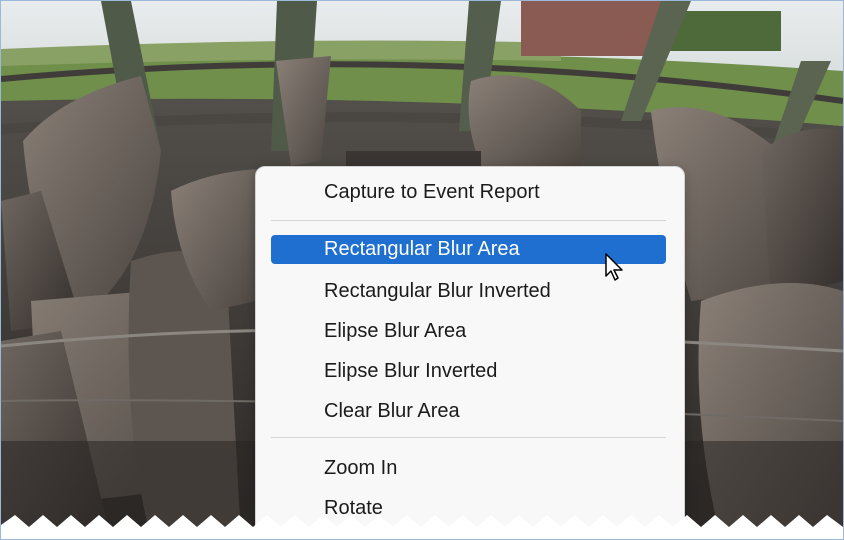  I want to click on menu-item-clear-blur-area: Clear Blur Area, so click(392, 411).